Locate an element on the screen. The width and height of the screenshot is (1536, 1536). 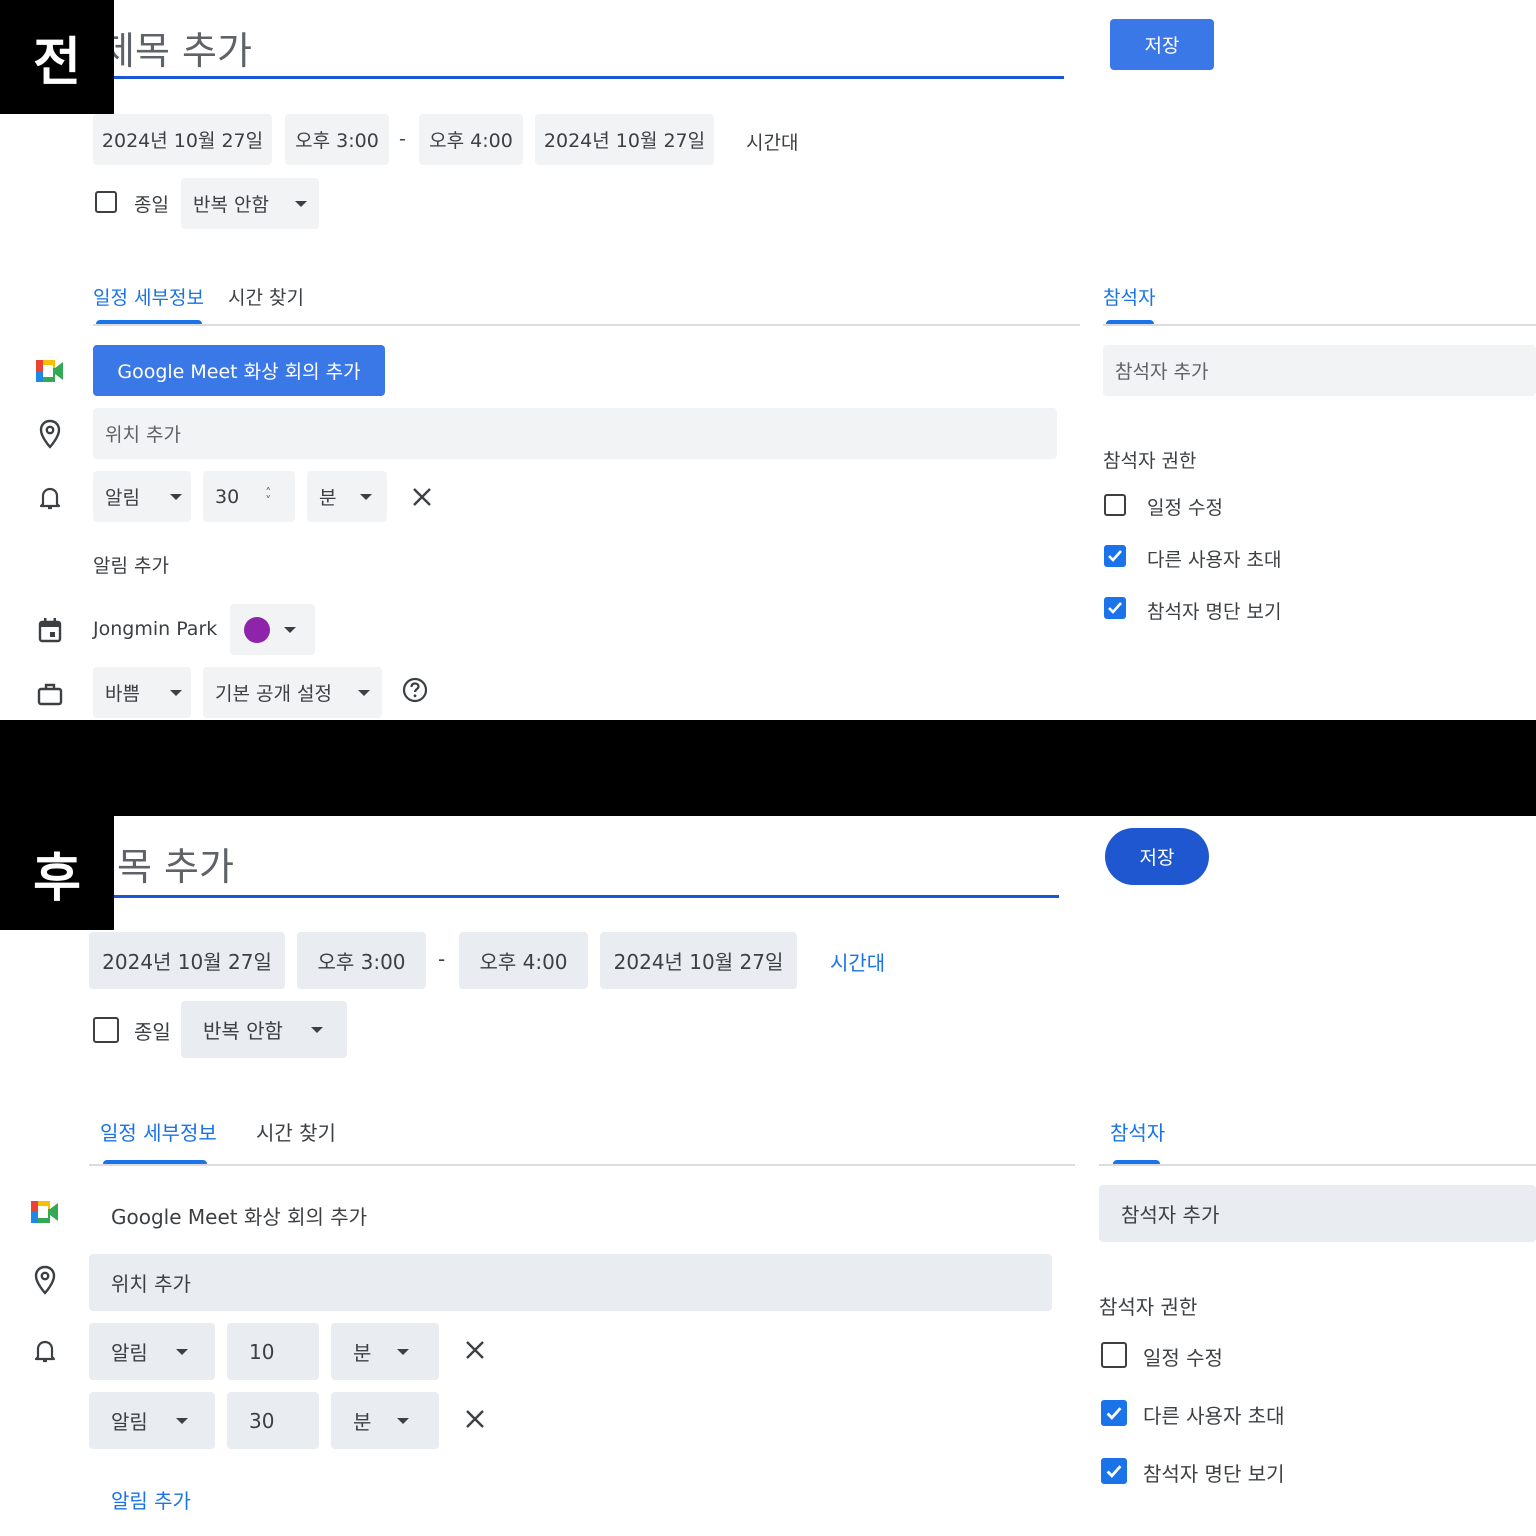
color-swatch is located at coordinates (257, 629).